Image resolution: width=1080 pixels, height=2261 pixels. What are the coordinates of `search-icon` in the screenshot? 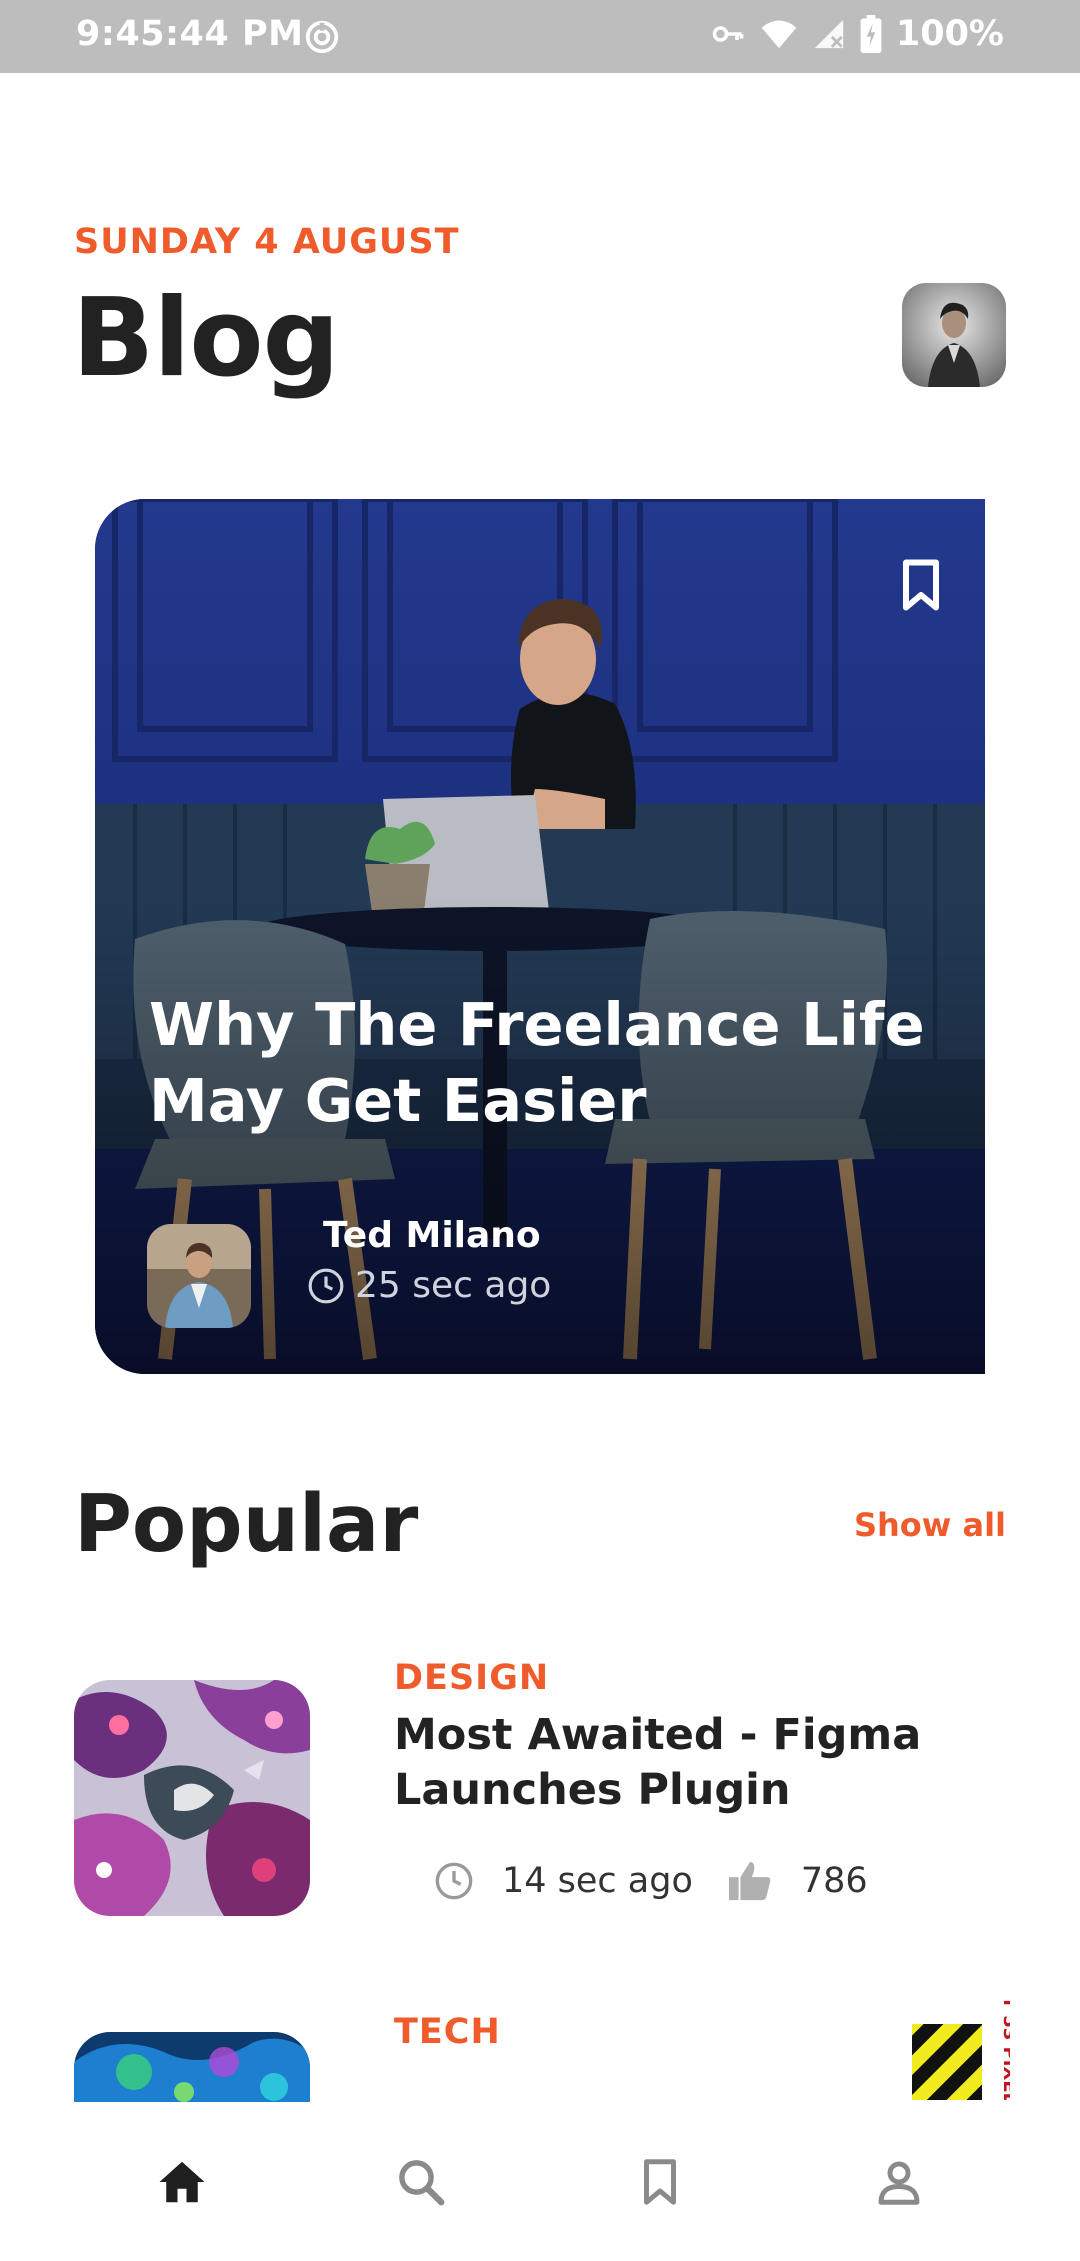 It's located at (421, 2182).